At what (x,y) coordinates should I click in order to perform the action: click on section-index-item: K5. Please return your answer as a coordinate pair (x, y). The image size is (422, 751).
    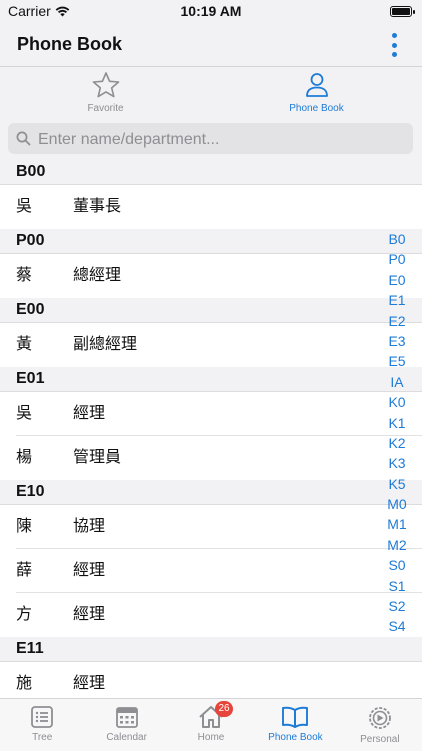
    Looking at the image, I should click on (397, 484).